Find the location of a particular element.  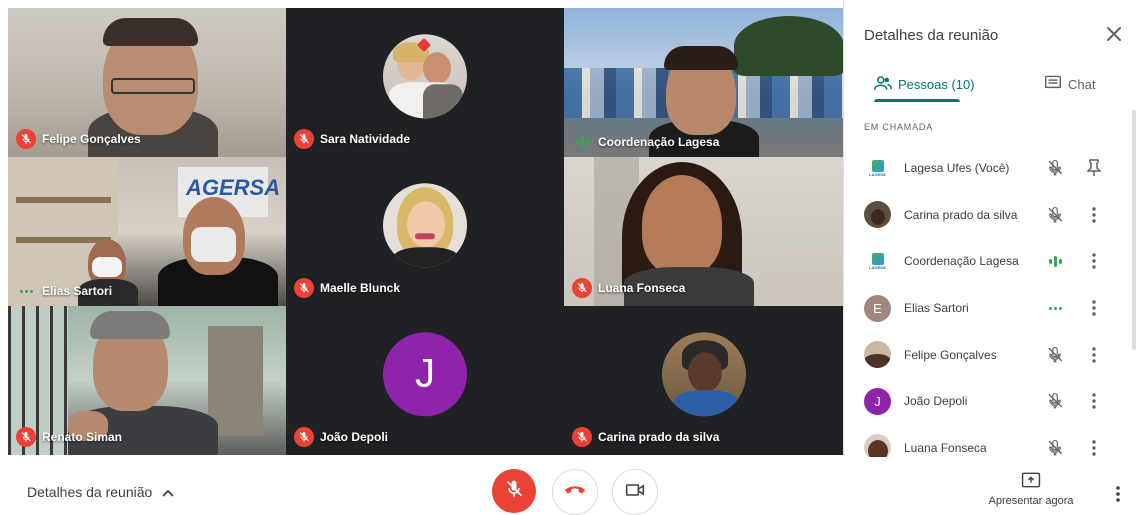

more-options-icon is located at coordinates (1118, 494).